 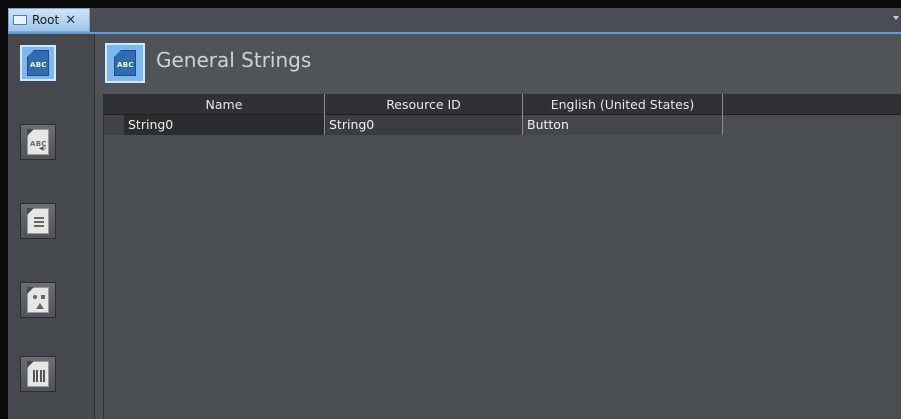 I want to click on page-header: ABC General Strings, so click(x=498, y=64).